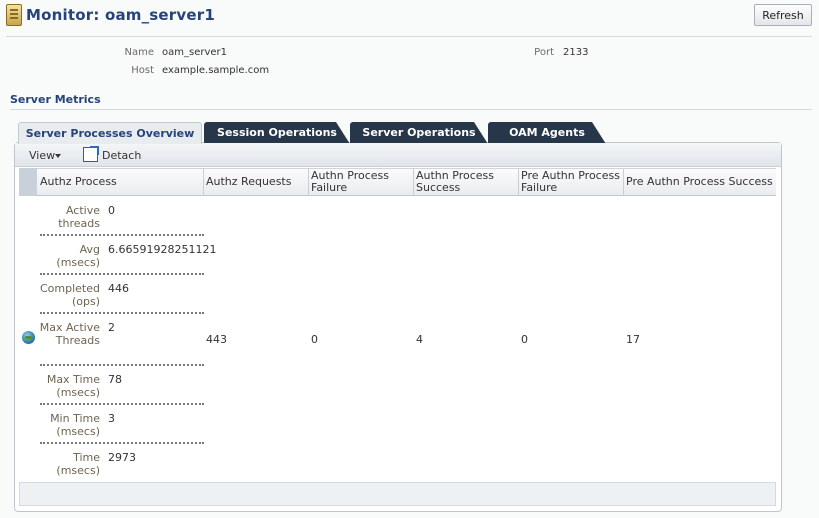 The height and width of the screenshot is (518, 819). Describe the element at coordinates (121, 182) in the screenshot. I see `column-header-authz-process: Authz Process` at that location.